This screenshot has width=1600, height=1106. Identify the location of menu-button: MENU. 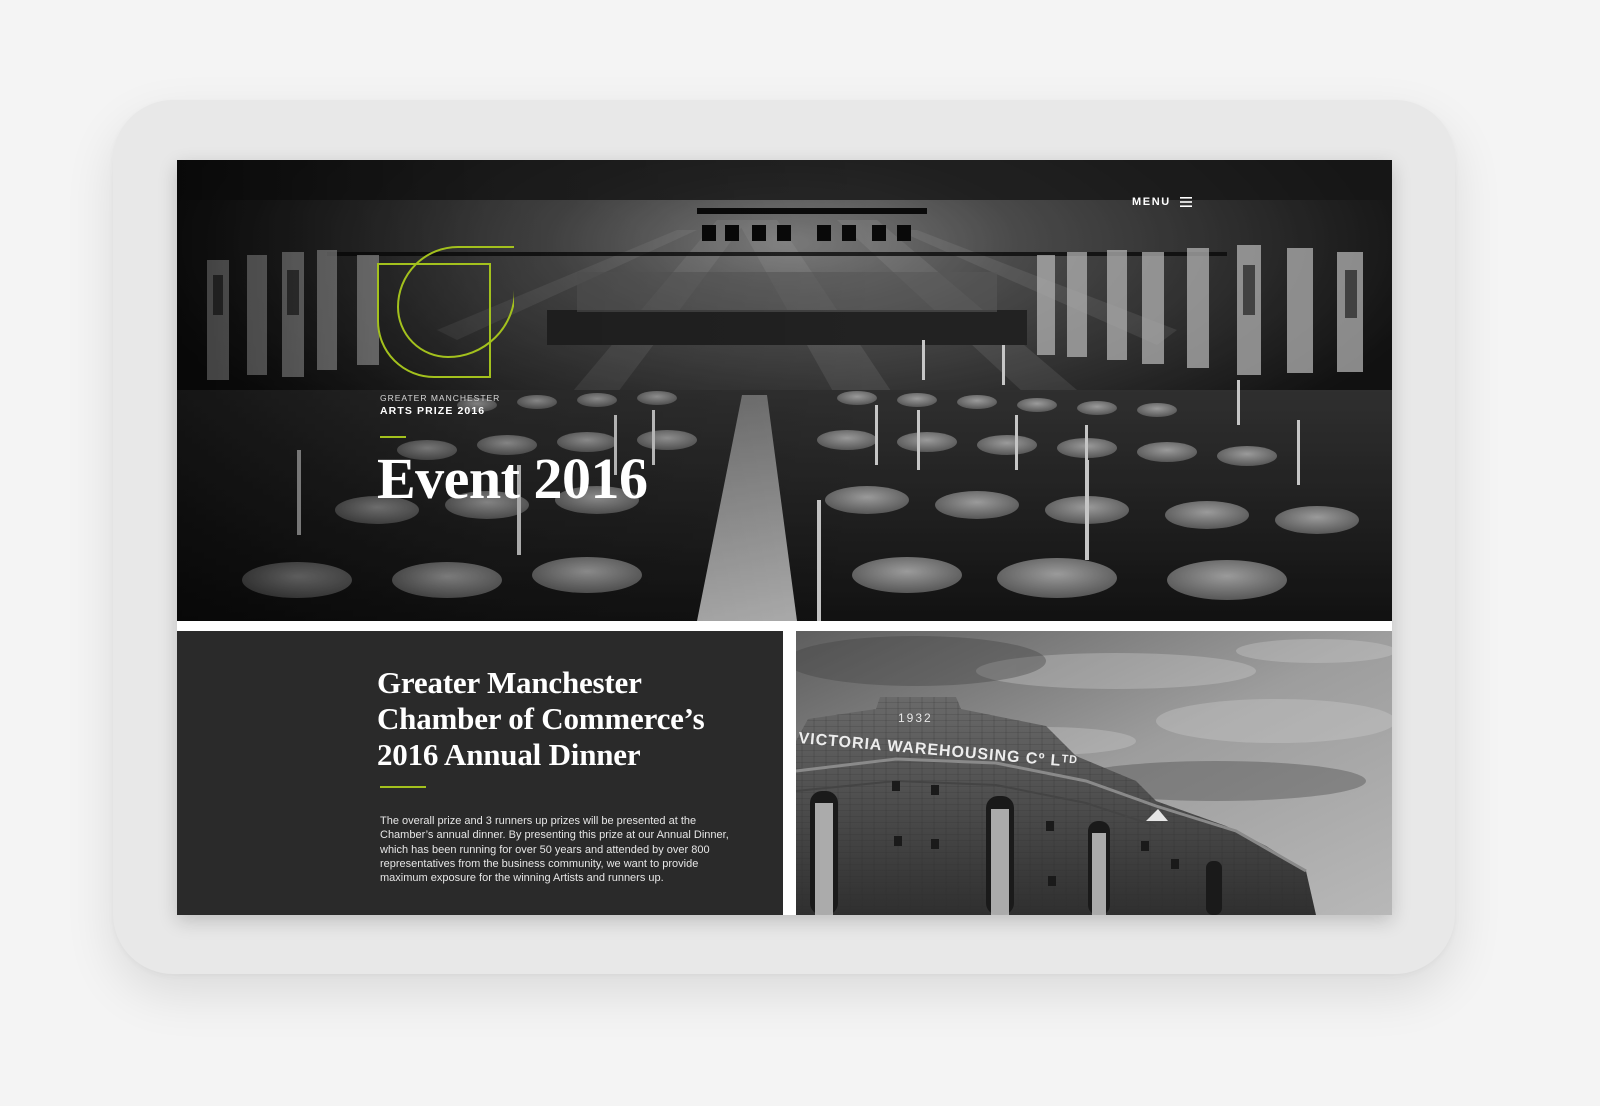
(1162, 202).